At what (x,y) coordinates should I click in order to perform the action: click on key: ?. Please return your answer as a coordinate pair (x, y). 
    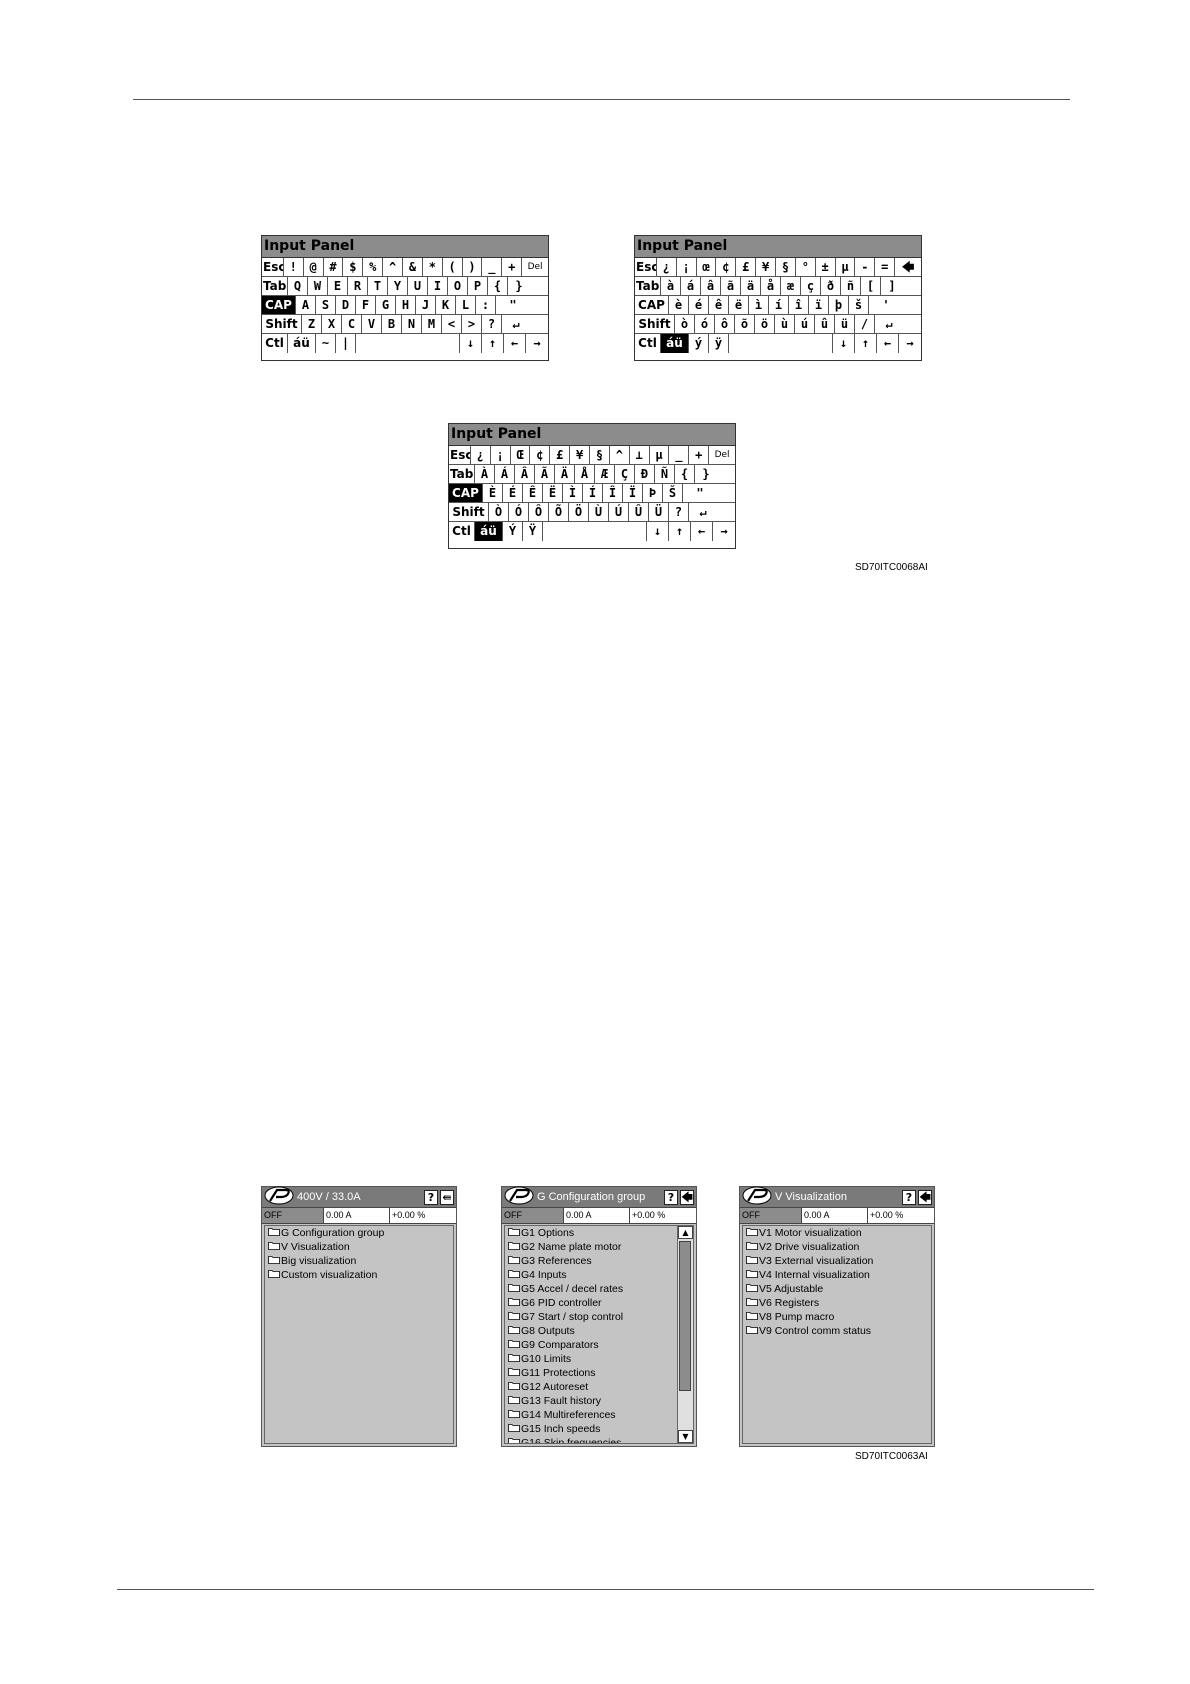
    Looking at the image, I should click on (679, 512).